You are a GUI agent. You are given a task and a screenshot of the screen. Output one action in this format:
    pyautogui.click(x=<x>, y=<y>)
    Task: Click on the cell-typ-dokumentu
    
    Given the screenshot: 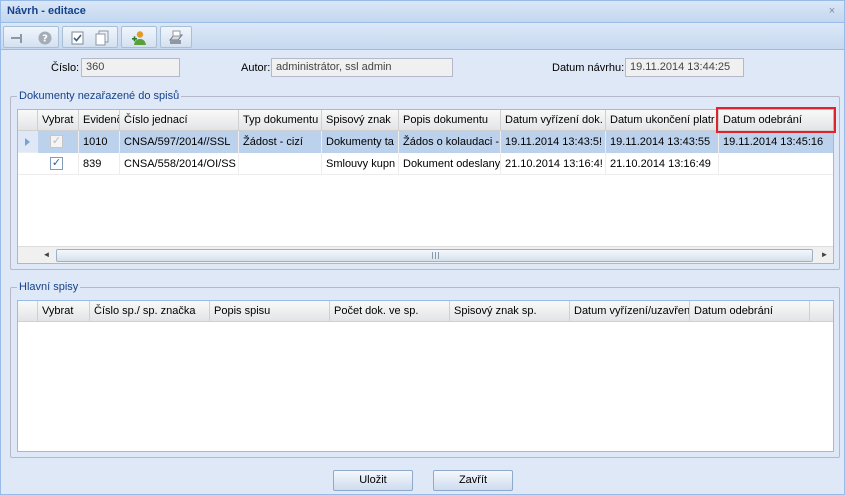 What is the action you would take?
    pyautogui.click(x=280, y=164)
    